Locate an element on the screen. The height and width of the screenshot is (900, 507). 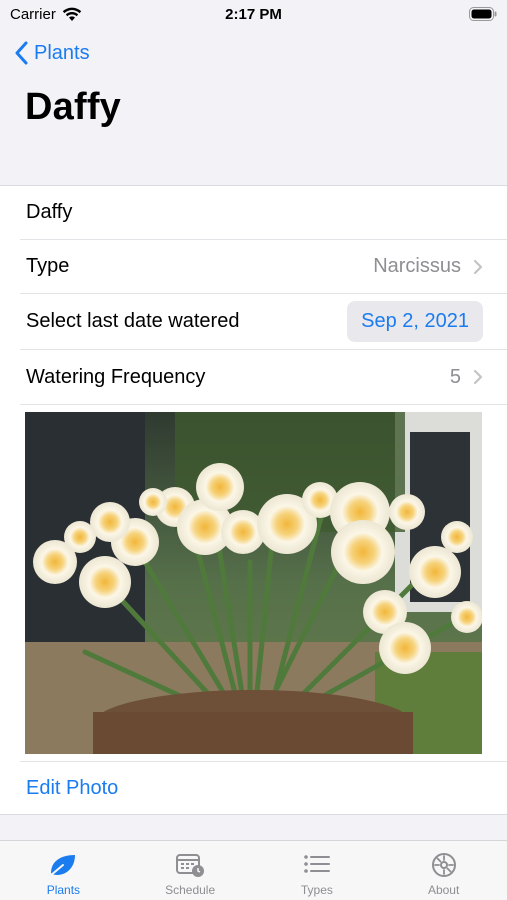
tab-about: About is located at coordinates (443, 870).